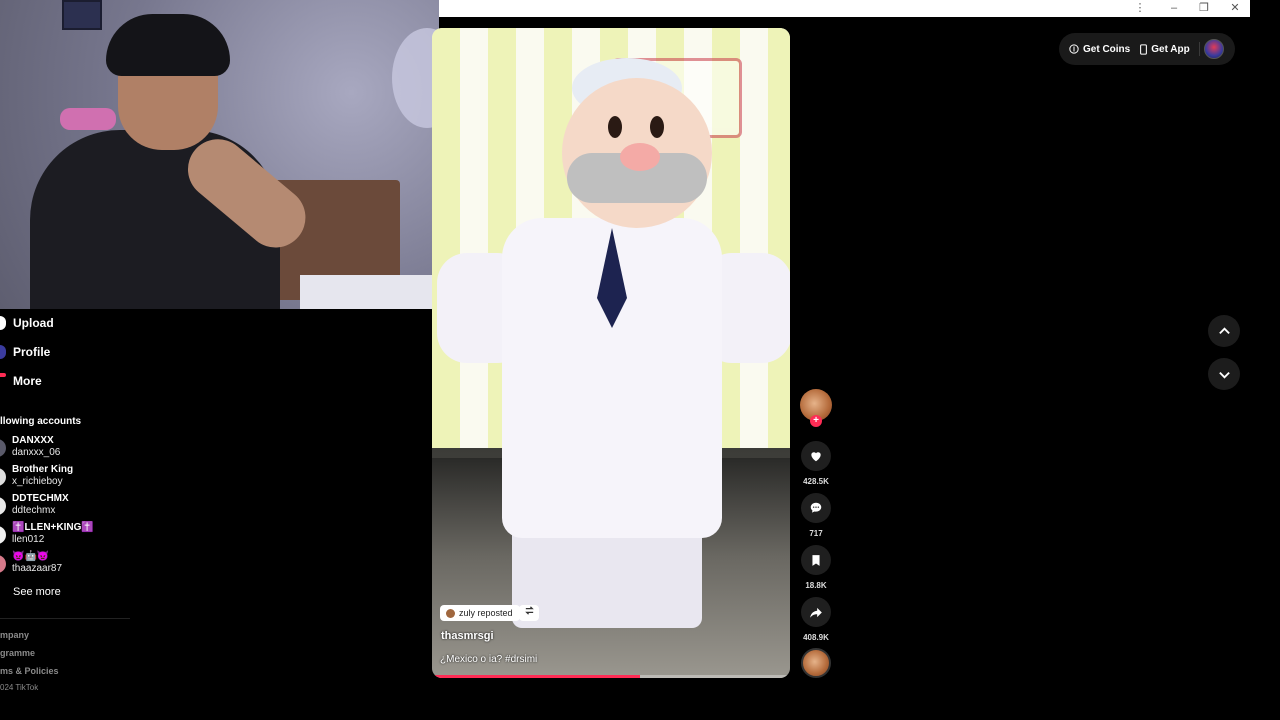 The height and width of the screenshot is (720, 1280). Describe the element at coordinates (1213, 49) in the screenshot. I see `user-avatar` at that location.